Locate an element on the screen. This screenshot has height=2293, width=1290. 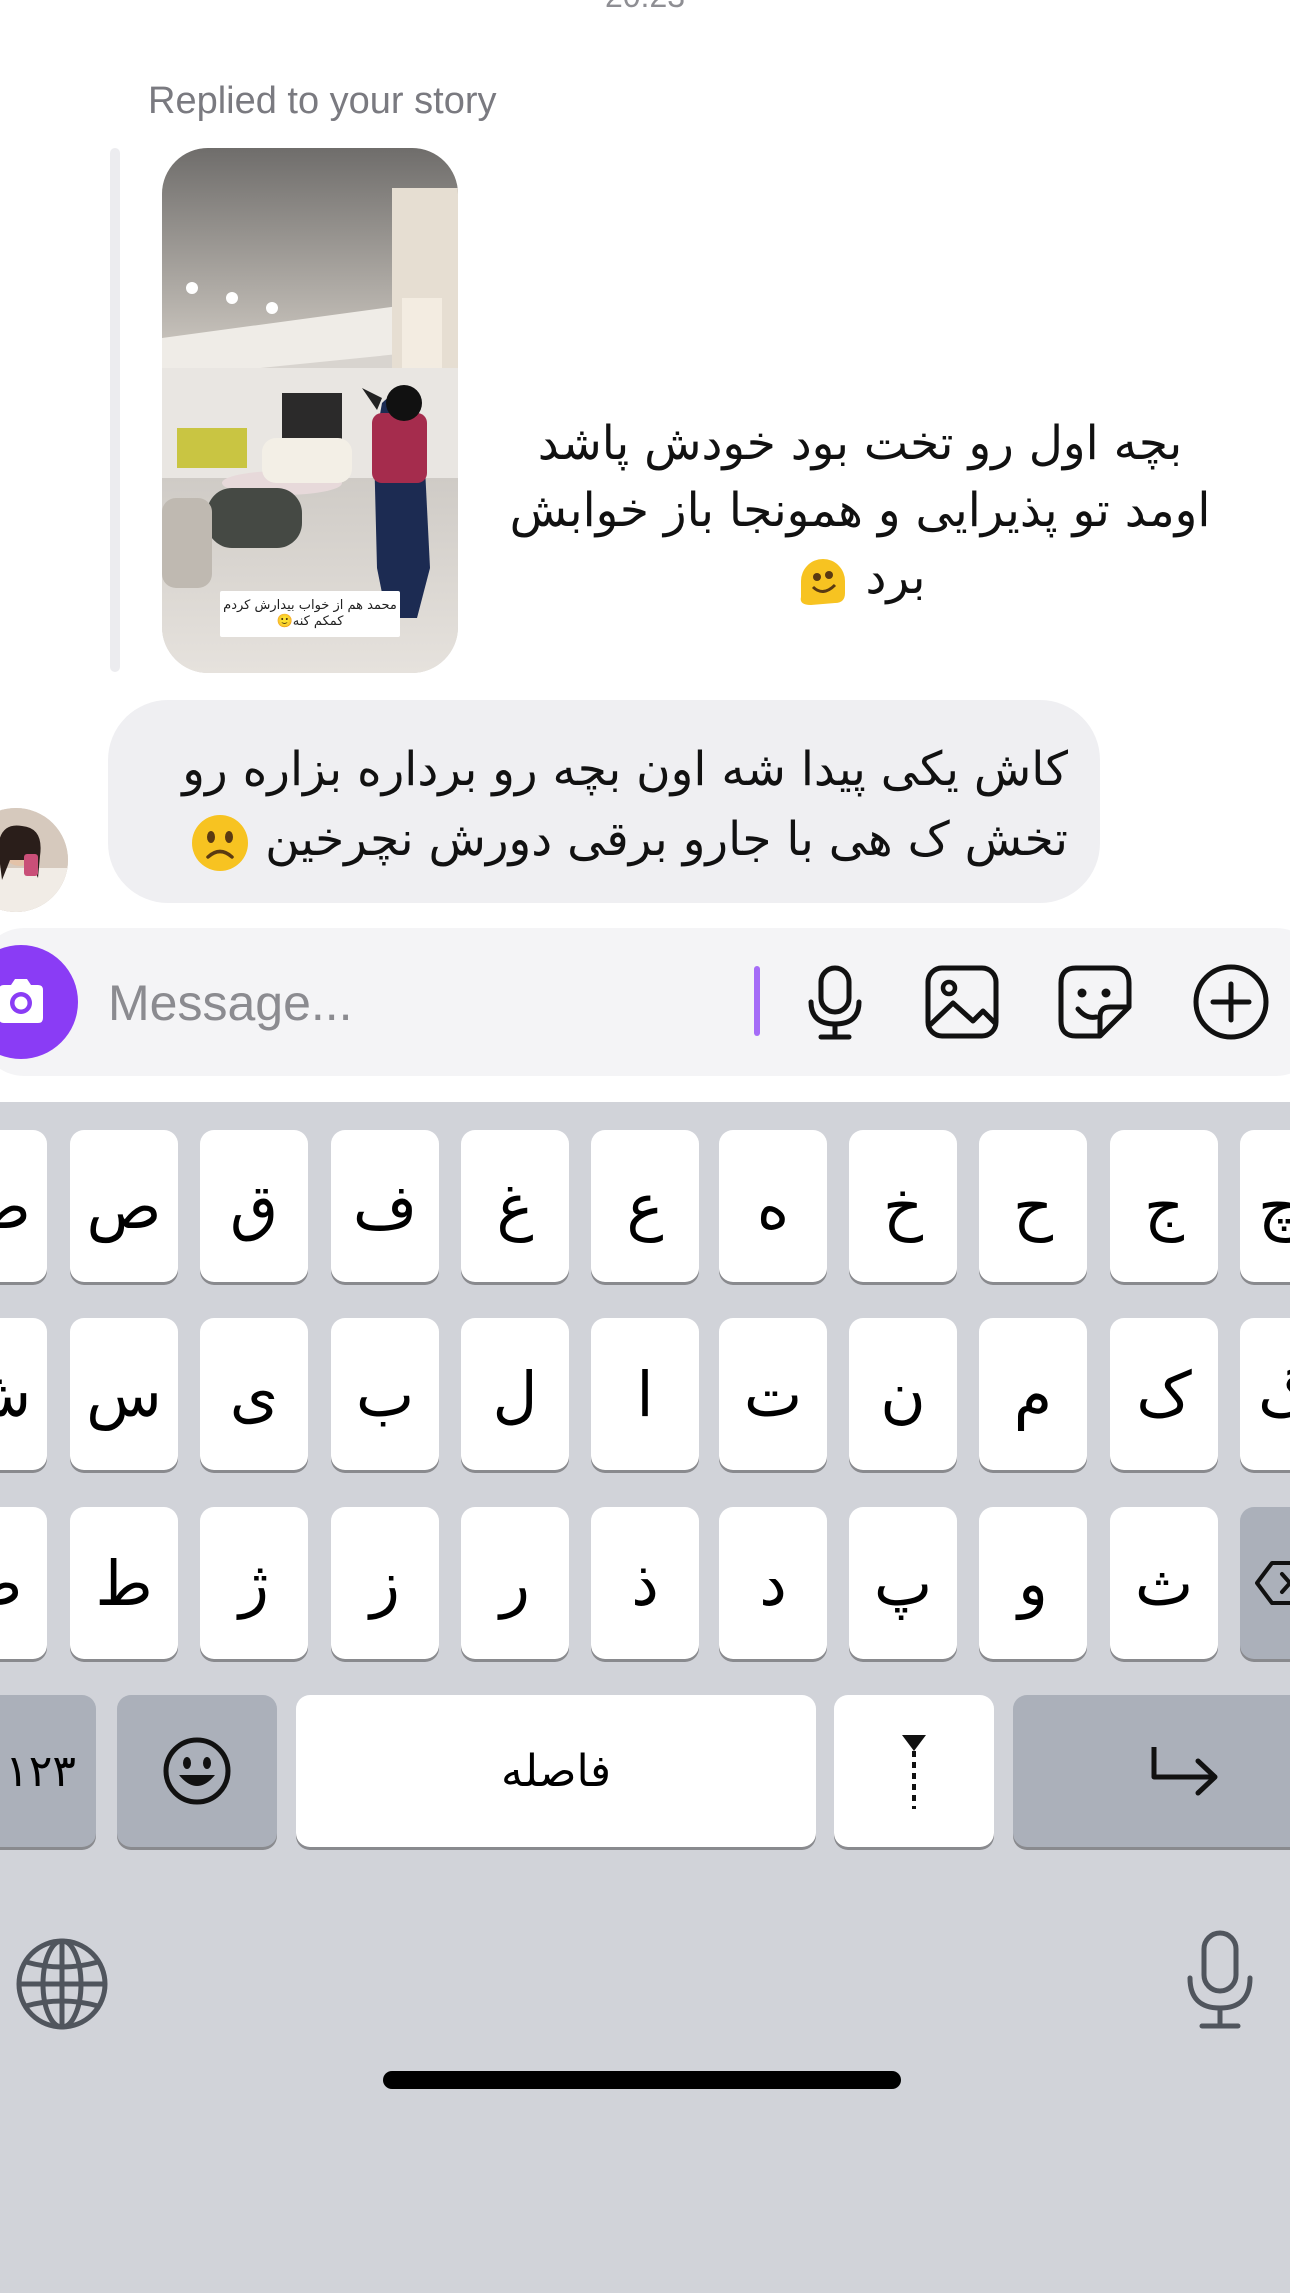
key-letter: ن is located at coordinates (903, 1394).